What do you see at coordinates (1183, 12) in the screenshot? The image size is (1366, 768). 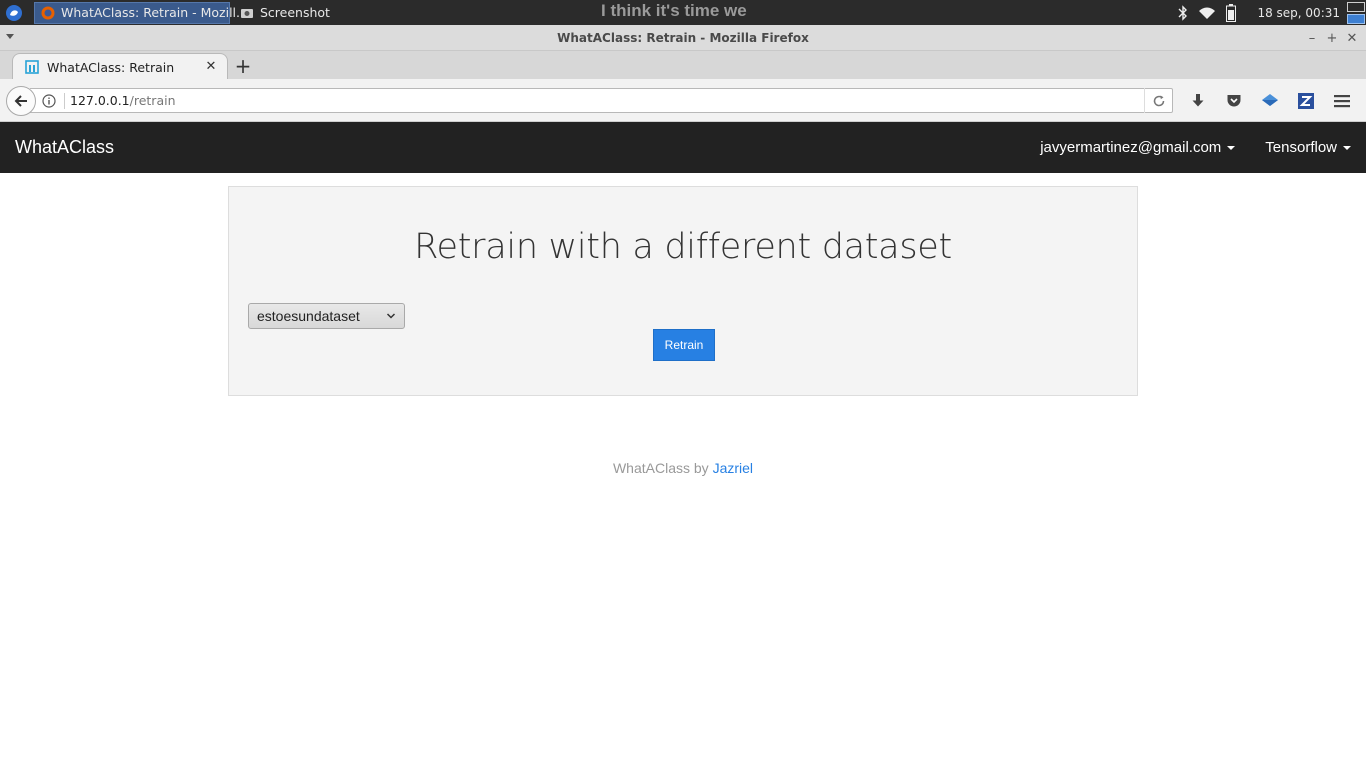 I see `bluetooth-icon` at bounding box center [1183, 12].